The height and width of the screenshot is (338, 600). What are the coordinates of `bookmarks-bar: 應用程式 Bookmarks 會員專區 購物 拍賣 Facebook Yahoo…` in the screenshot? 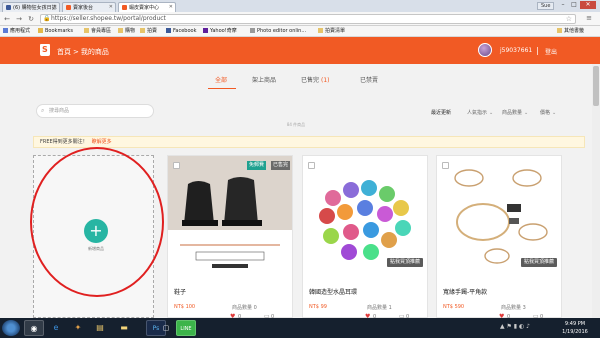 It's located at (300, 31).